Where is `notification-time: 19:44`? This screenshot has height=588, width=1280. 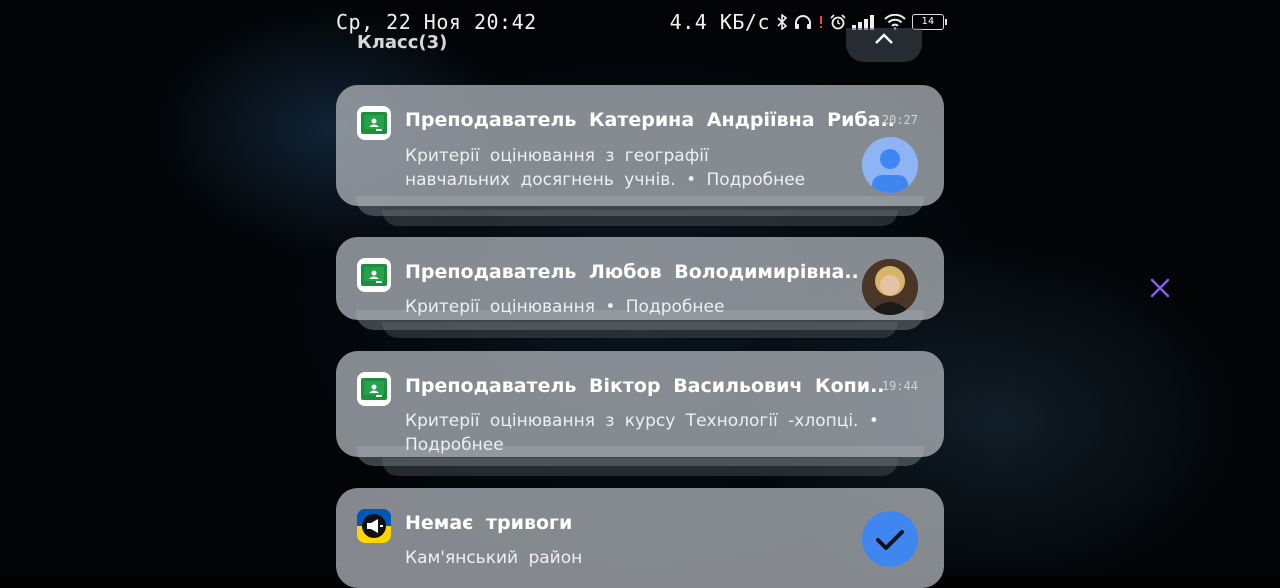
notification-time: 19:44 is located at coordinates (899, 386).